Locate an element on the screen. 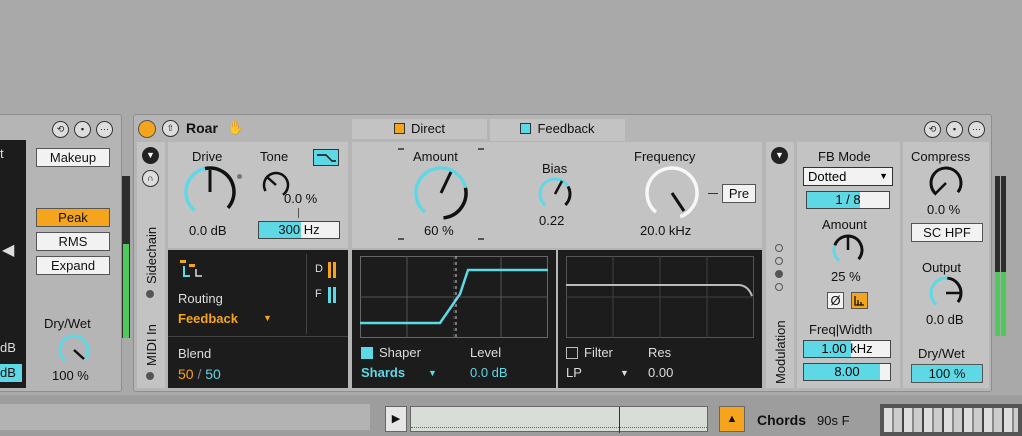 The width and height of the screenshot is (1022, 436). clip-warning-button: ▲ is located at coordinates (732, 419).